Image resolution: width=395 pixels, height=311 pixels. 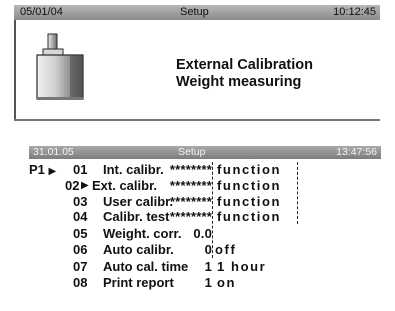 What do you see at coordinates (239, 82) in the screenshot?
I see `message-line-2: Weight measuring` at bounding box center [239, 82].